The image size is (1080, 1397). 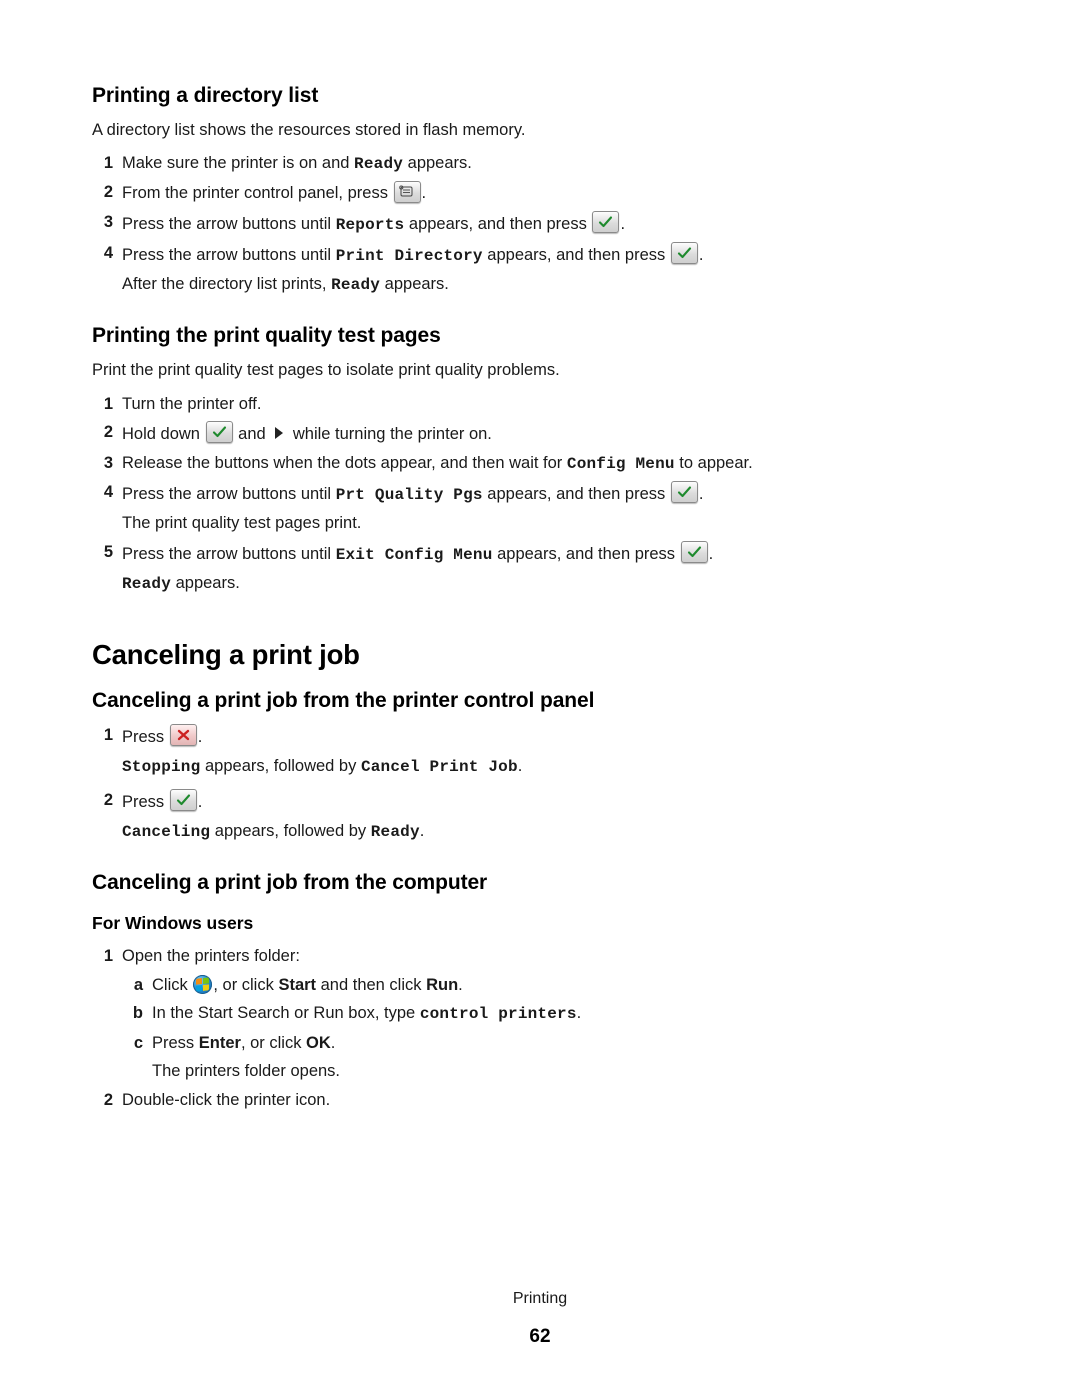 I want to click on windows-step-2: 2 Double-click the printer icon., so click(x=502, y=1100).